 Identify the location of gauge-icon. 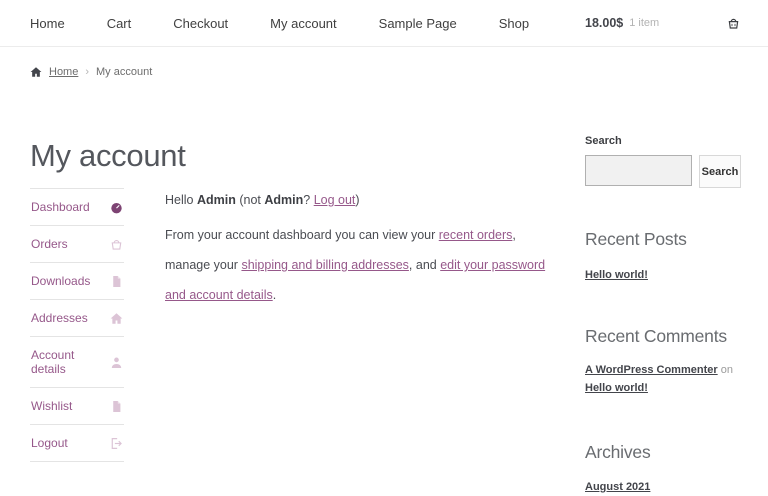
(116, 207).